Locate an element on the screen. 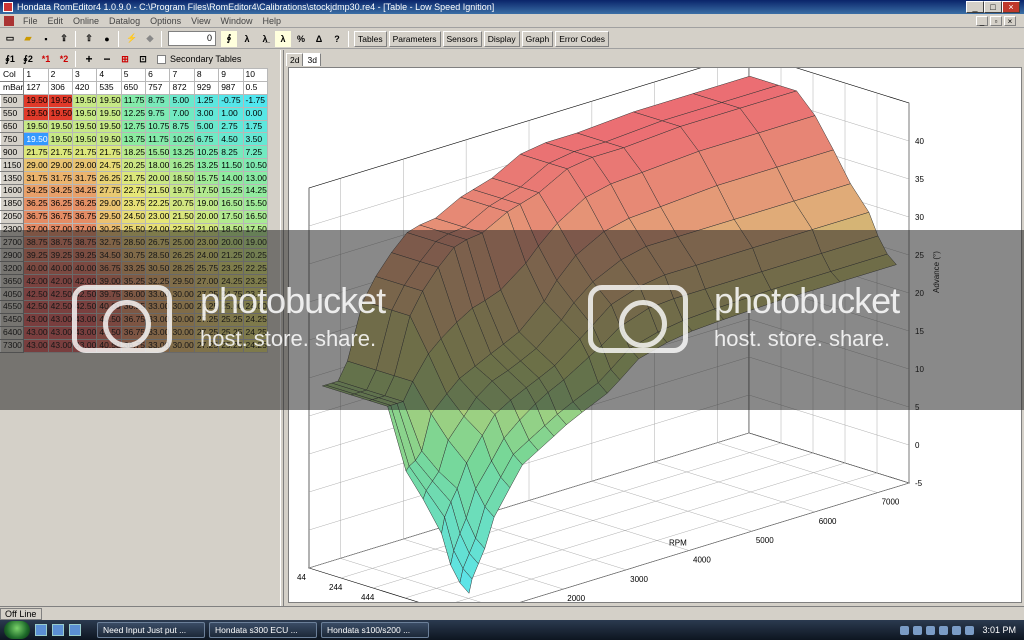 The image size is (1024, 640). column-header: 420 is located at coordinates (85, 87).